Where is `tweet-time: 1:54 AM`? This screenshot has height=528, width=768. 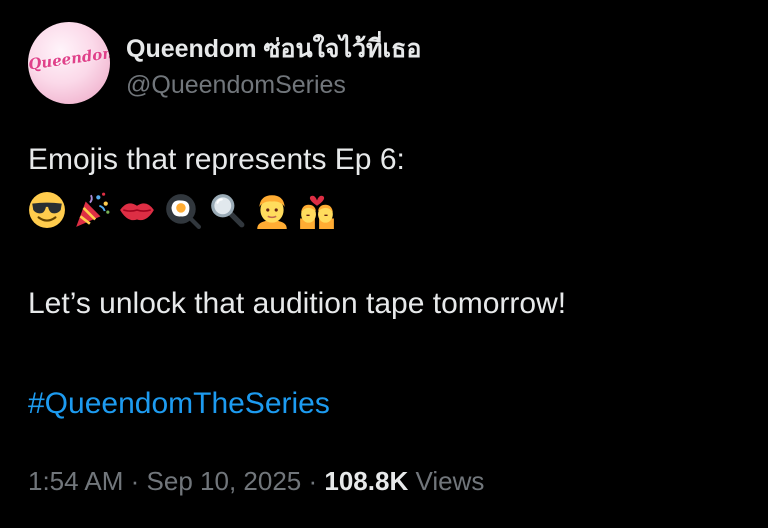
tweet-time: 1:54 AM is located at coordinates (75, 481).